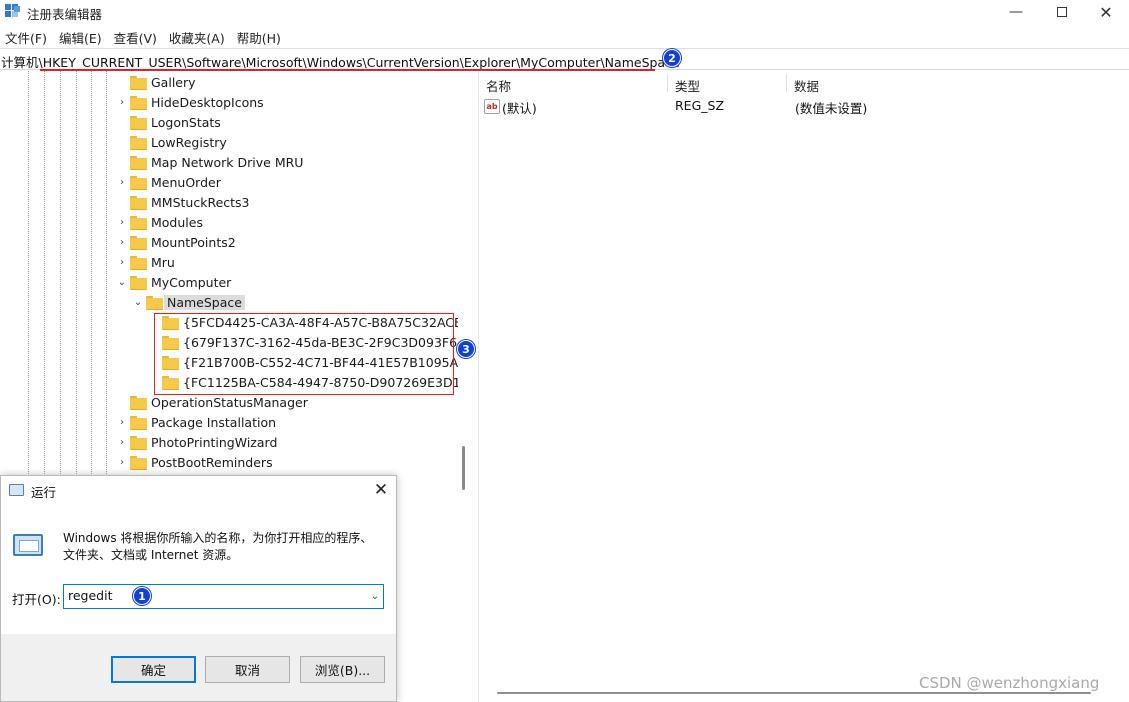  What do you see at coordinates (81, 36) in the screenshot?
I see `menu-edit: 编辑(E)` at bounding box center [81, 36].